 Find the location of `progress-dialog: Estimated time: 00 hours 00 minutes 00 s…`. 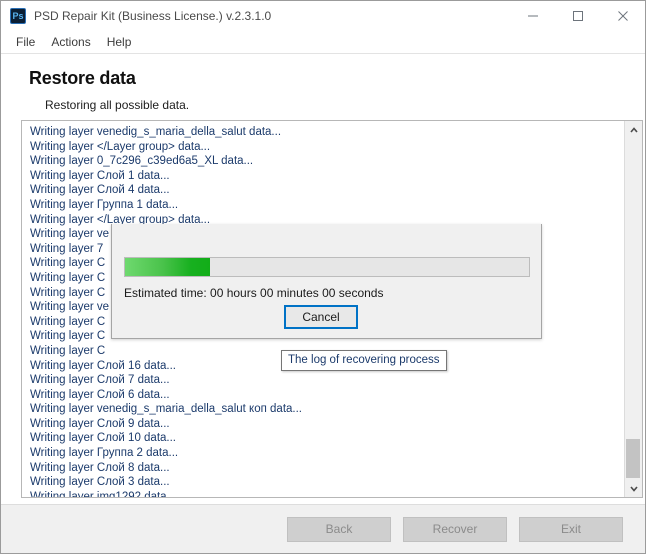

progress-dialog: Estimated time: 00 hours 00 minutes 00 s… is located at coordinates (326, 281).